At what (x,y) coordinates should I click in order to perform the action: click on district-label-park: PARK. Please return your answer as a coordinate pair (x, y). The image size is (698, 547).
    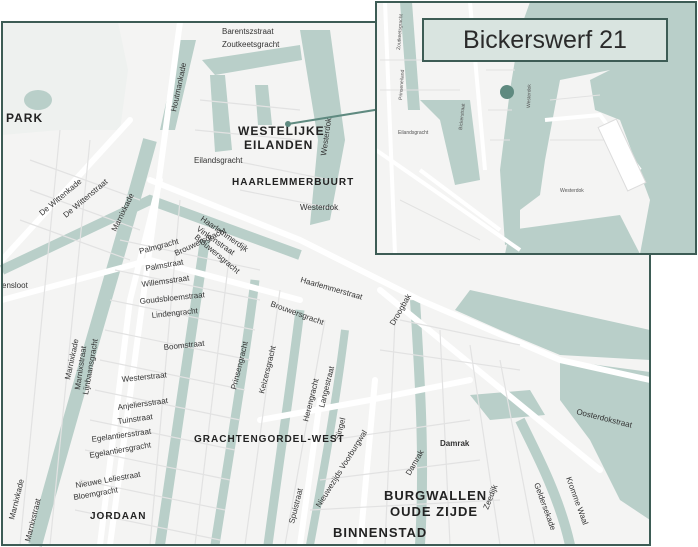
    Looking at the image, I should click on (24, 118).